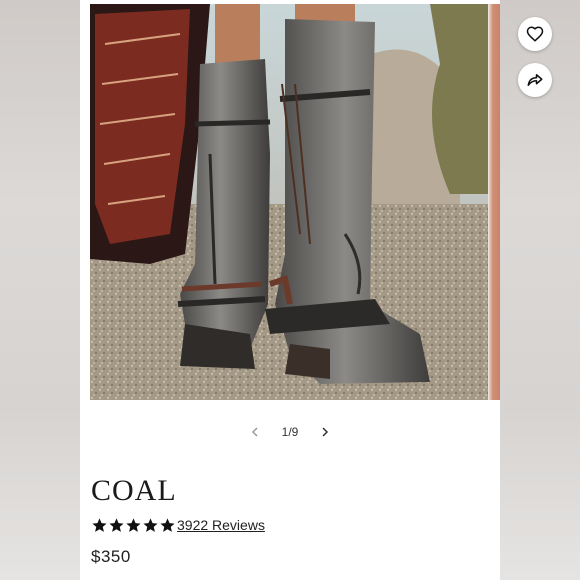 The height and width of the screenshot is (580, 580). What do you see at coordinates (134, 490) in the screenshot?
I see `product-title: COAL` at bounding box center [134, 490].